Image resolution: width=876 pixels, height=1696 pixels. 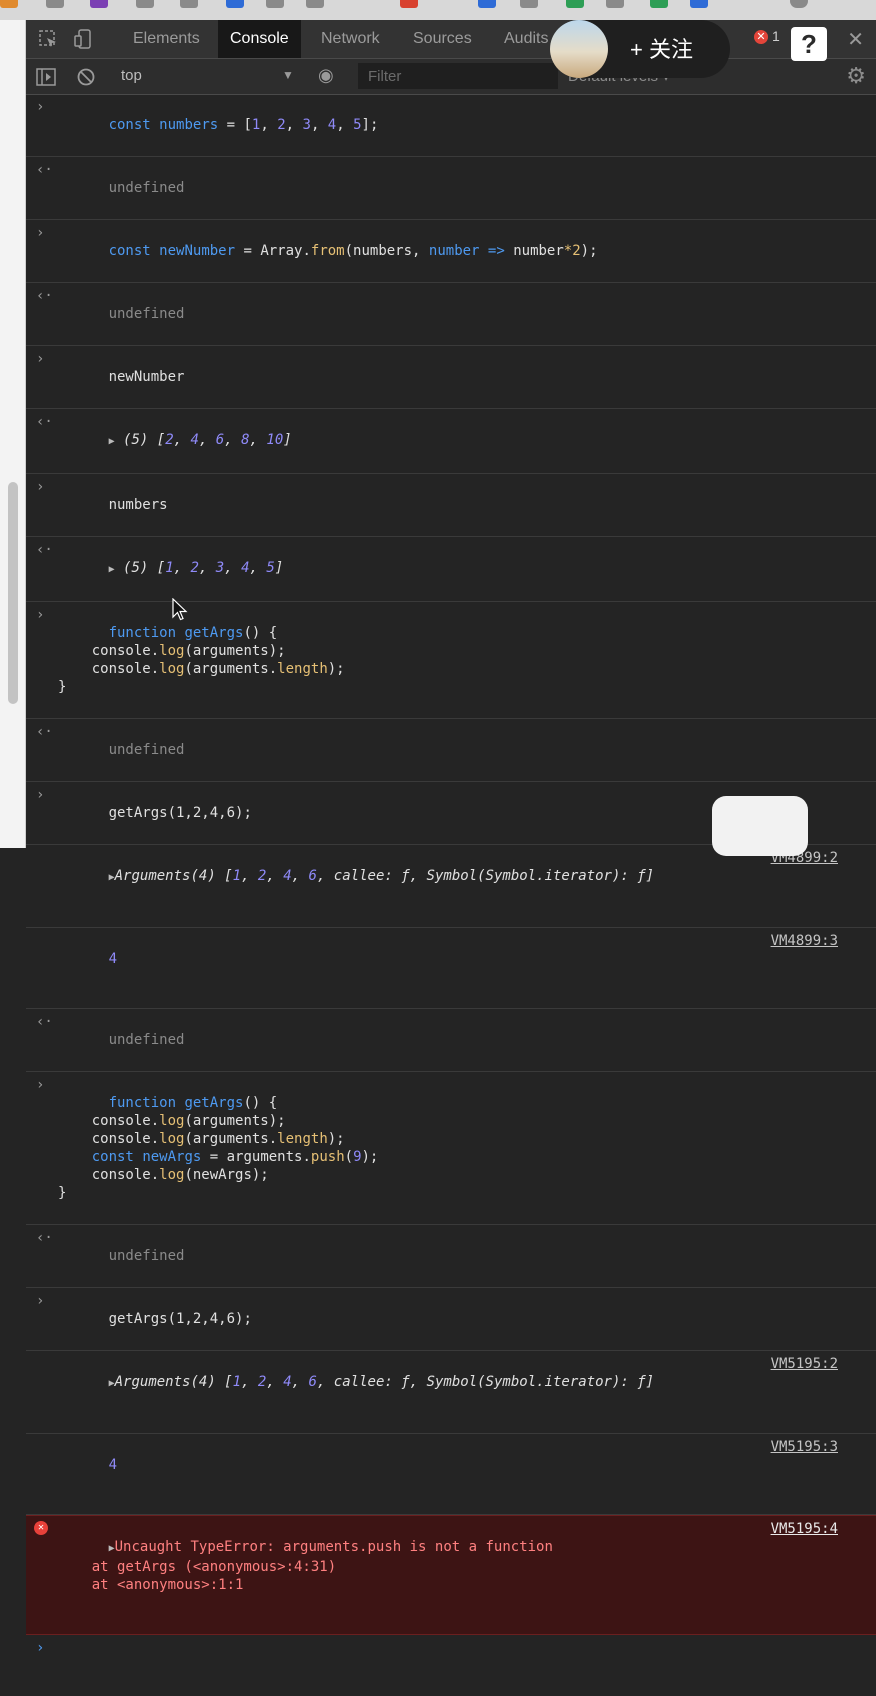 What do you see at coordinates (46, 77) in the screenshot?
I see `sidebar-toggle-icon` at bounding box center [46, 77].